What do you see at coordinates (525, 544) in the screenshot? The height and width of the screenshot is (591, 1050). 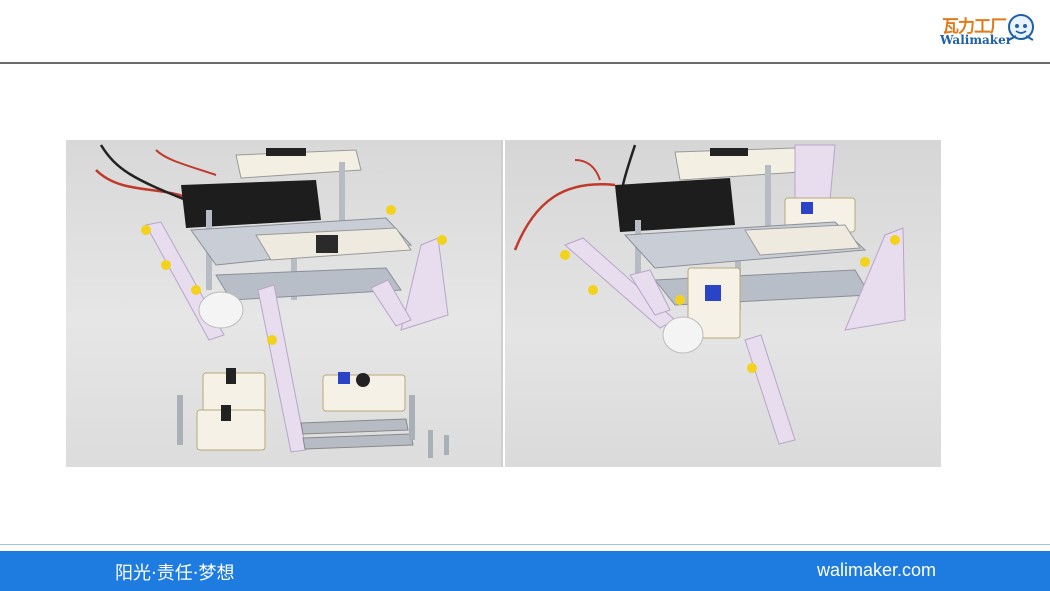 I see `footer-divider` at bounding box center [525, 544].